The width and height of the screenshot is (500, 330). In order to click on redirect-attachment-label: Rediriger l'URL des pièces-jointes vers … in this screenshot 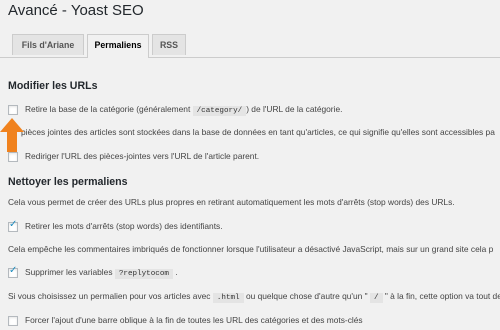, I will do `click(142, 156)`.